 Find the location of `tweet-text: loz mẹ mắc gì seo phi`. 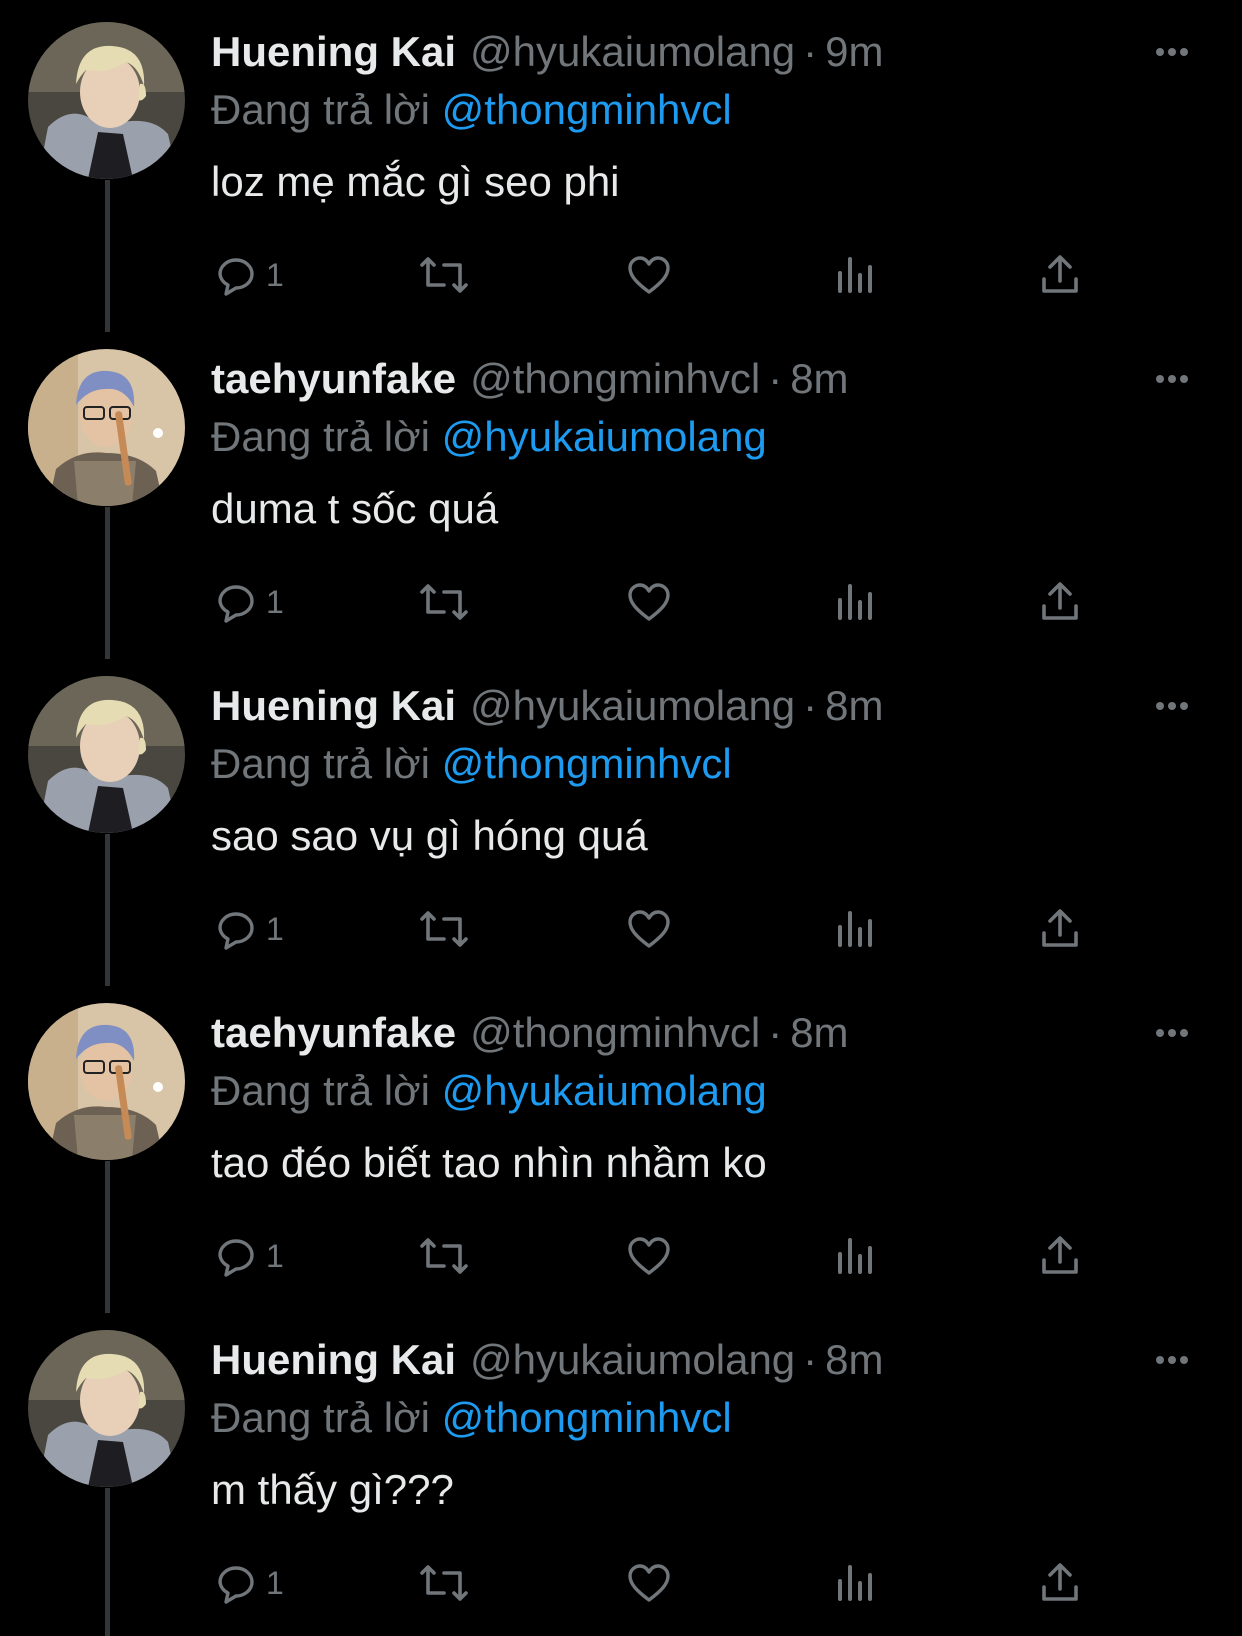

tweet-text: loz mẹ mắc gì seo phi is located at coordinates (415, 181).